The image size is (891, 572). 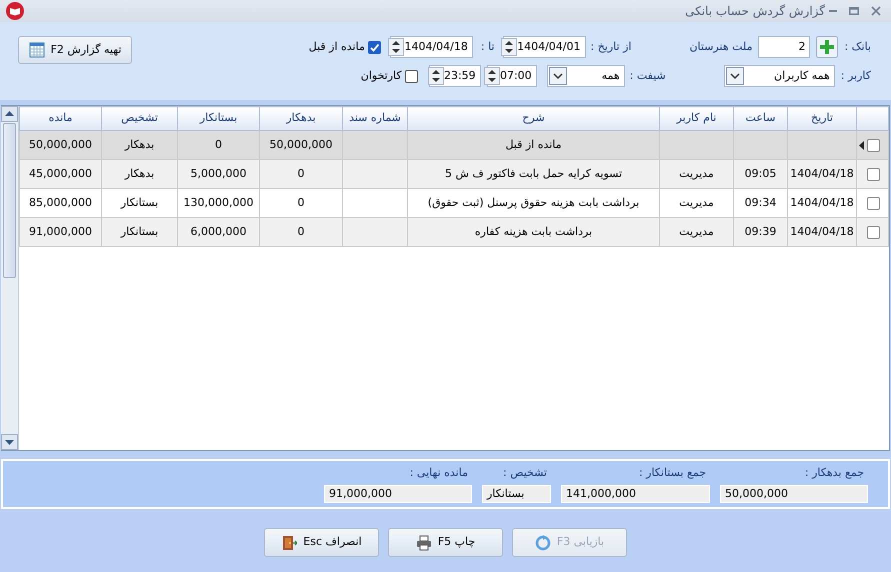 What do you see at coordinates (585, 76) in the screenshot?
I see `shift-select: همه` at bounding box center [585, 76].